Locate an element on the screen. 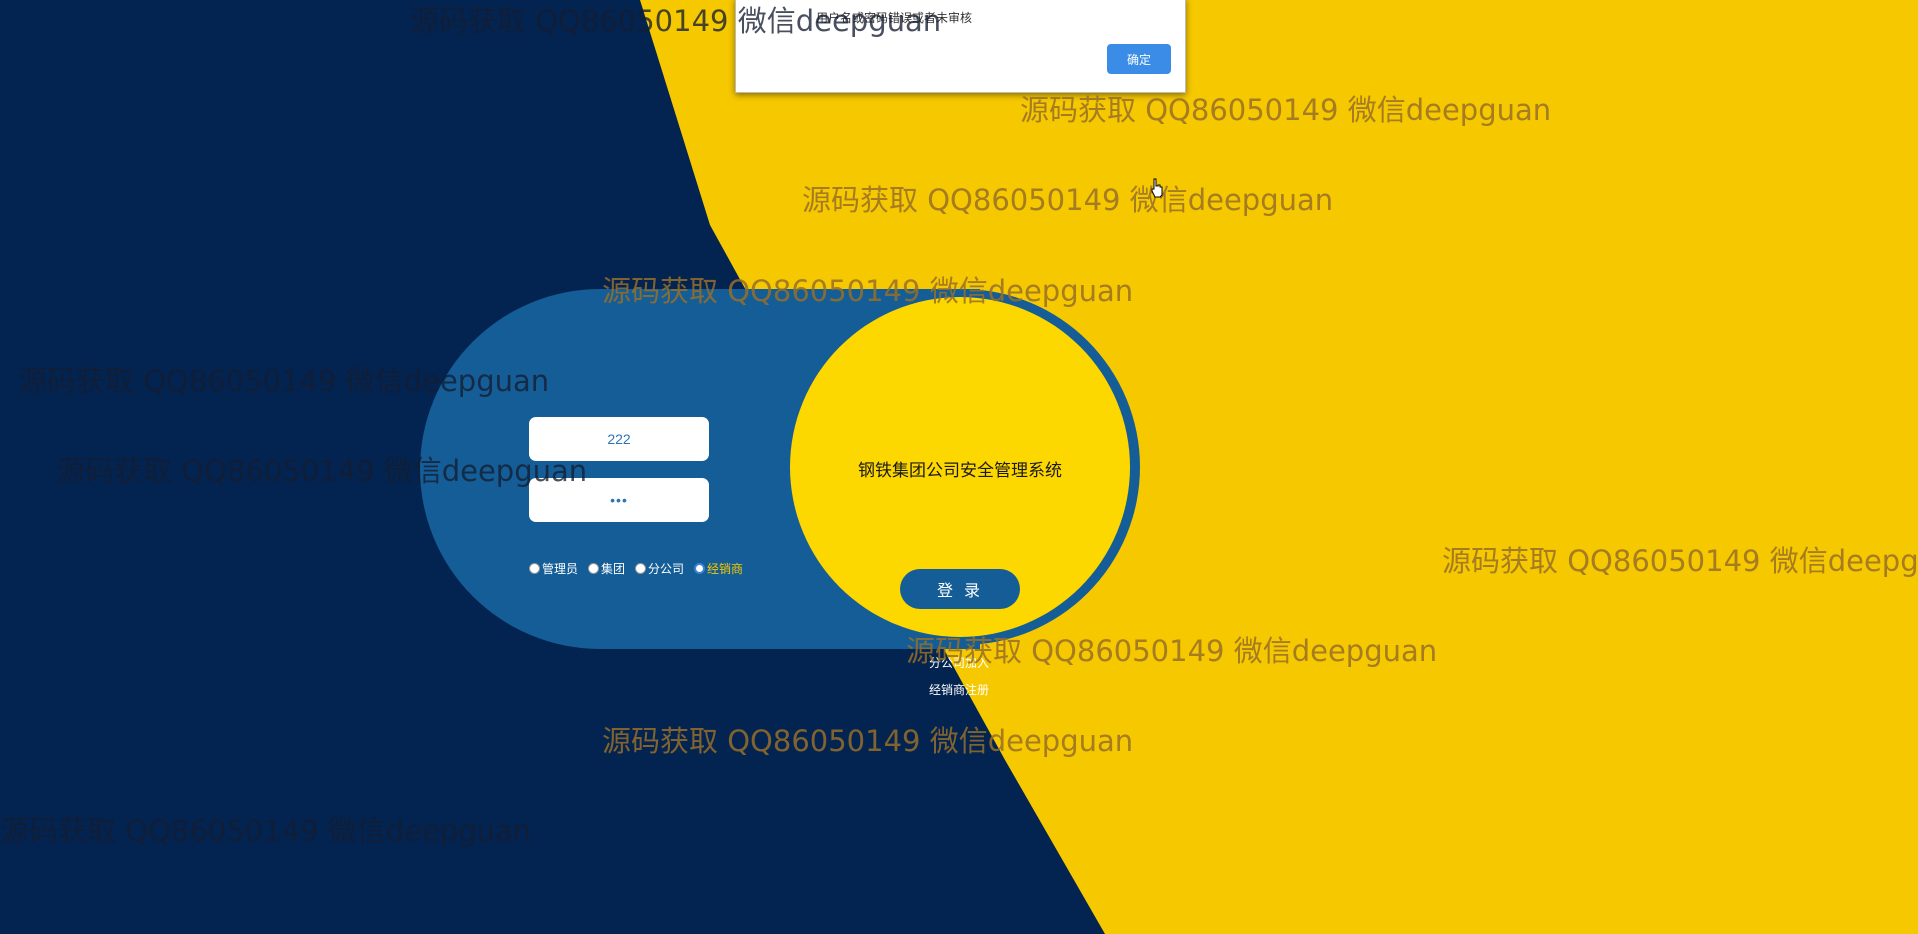  role-label: 管理员 is located at coordinates (560, 569).